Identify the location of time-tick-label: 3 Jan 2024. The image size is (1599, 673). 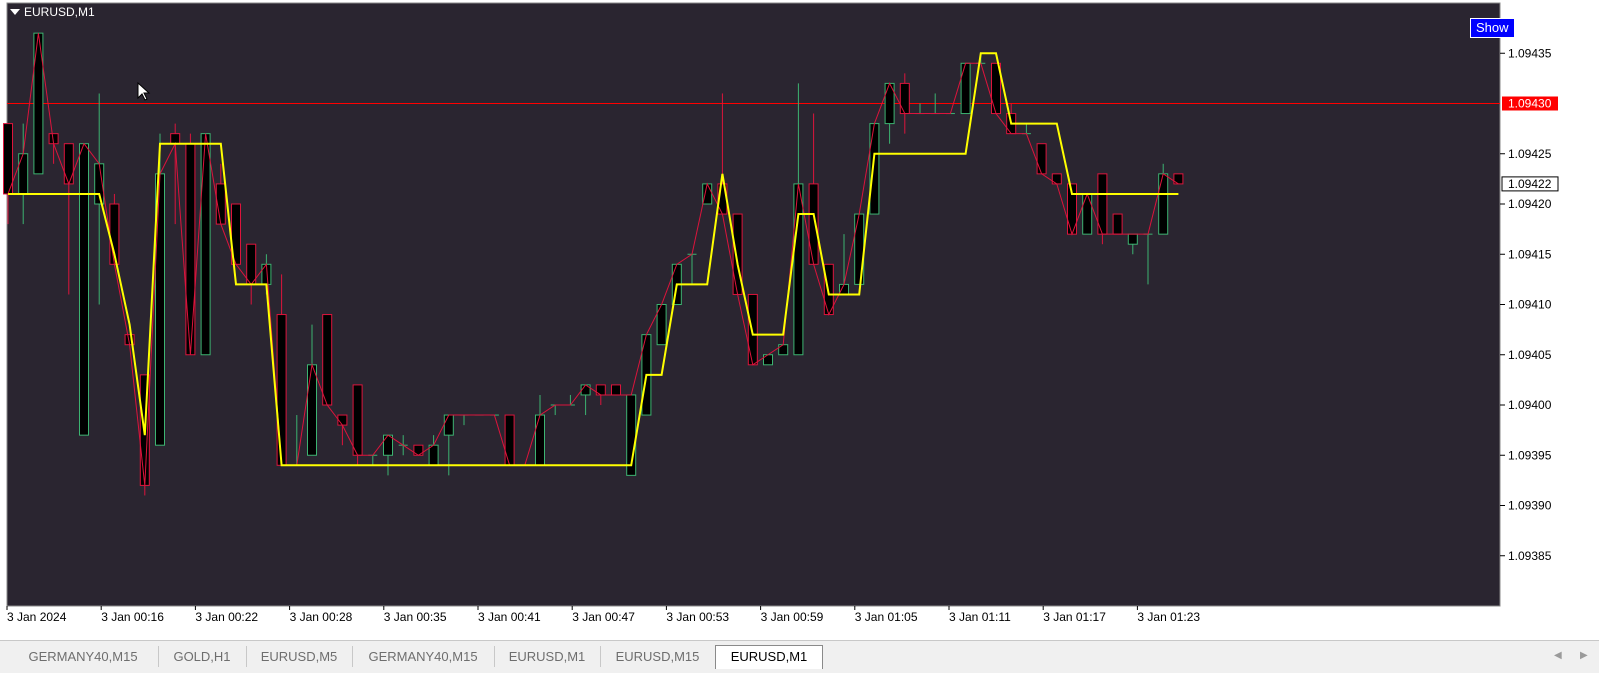
(37, 617).